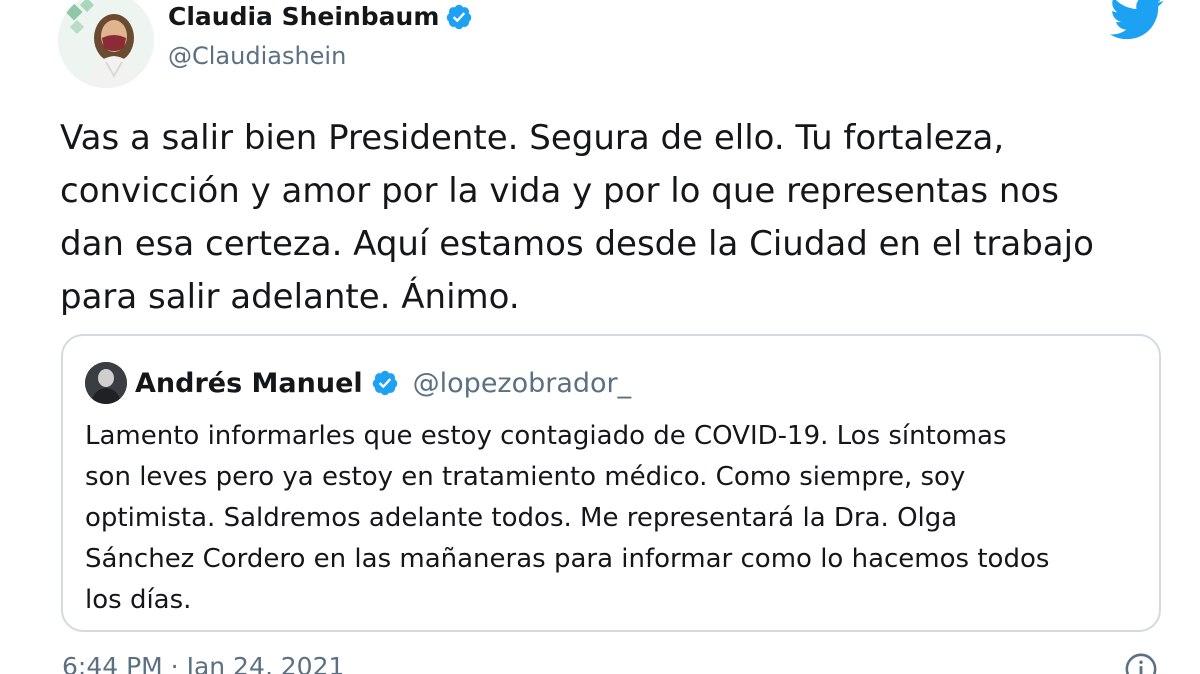  Describe the element at coordinates (1141, 663) in the screenshot. I see `info-icon` at that location.